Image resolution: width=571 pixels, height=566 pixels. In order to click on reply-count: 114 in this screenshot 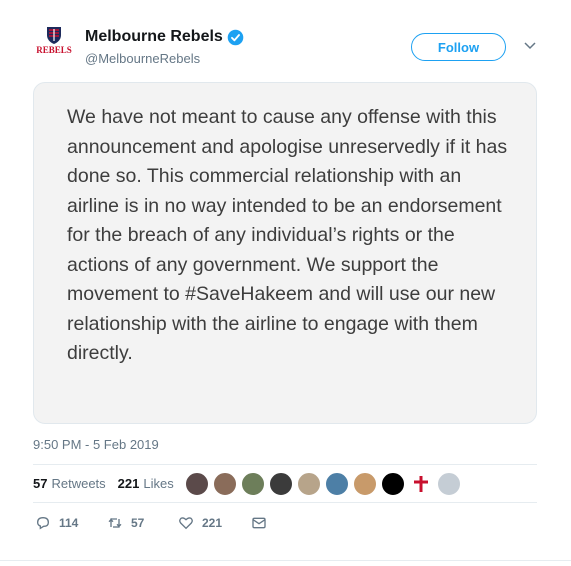, I will do `click(69, 523)`.